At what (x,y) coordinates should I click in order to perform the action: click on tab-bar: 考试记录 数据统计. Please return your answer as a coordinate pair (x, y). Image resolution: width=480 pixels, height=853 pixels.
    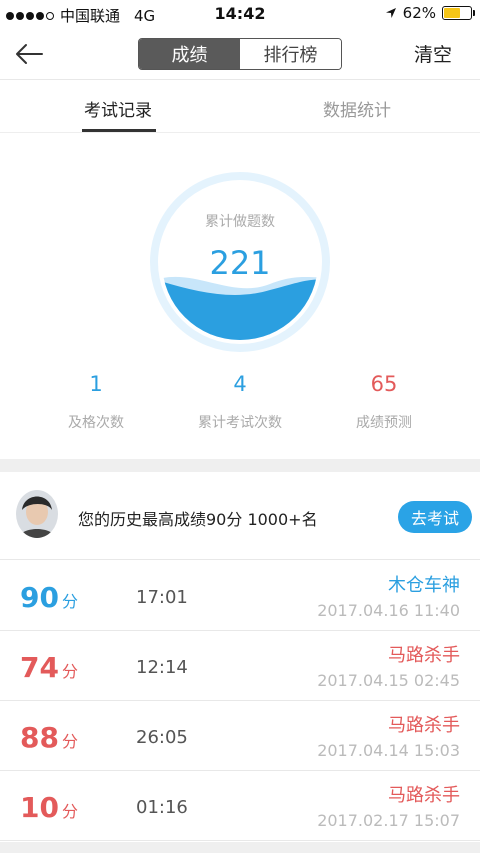
    Looking at the image, I should click on (240, 107).